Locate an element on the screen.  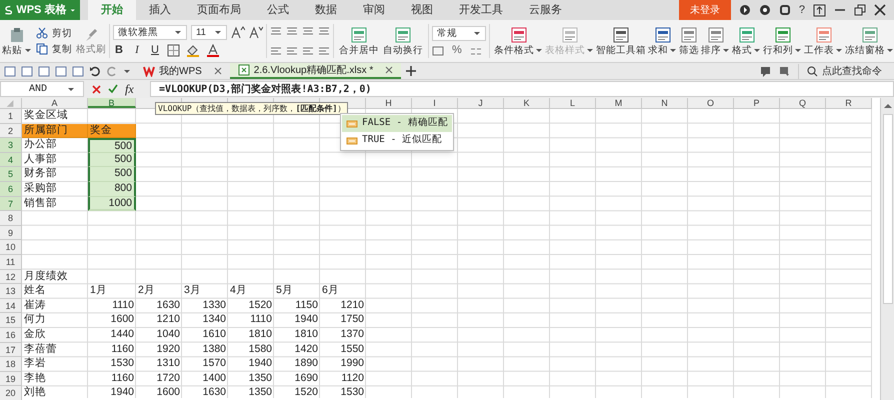
table-cell-text: 人事部 is located at coordinates (40, 159).